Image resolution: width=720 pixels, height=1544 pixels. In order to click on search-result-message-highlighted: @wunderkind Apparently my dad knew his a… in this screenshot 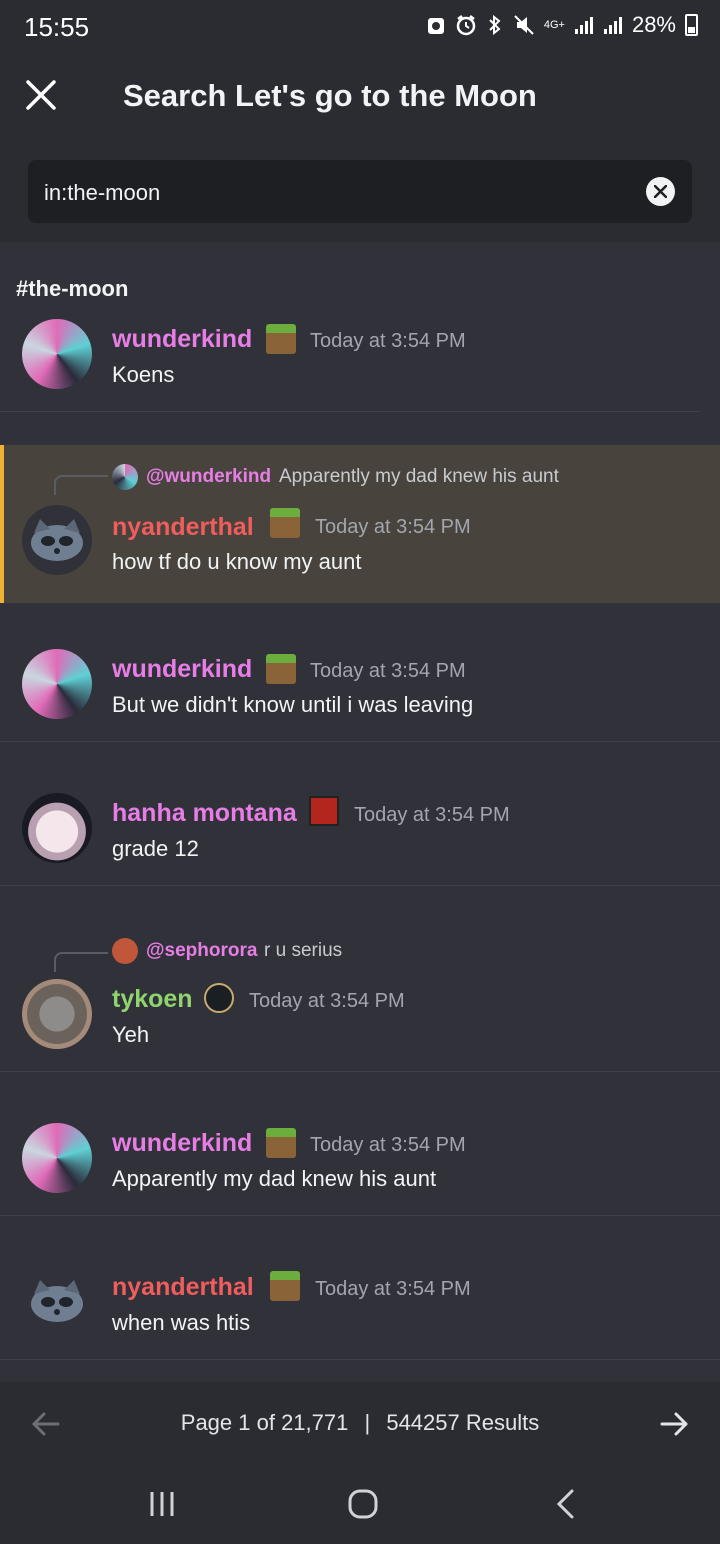, I will do `click(360, 524)`.